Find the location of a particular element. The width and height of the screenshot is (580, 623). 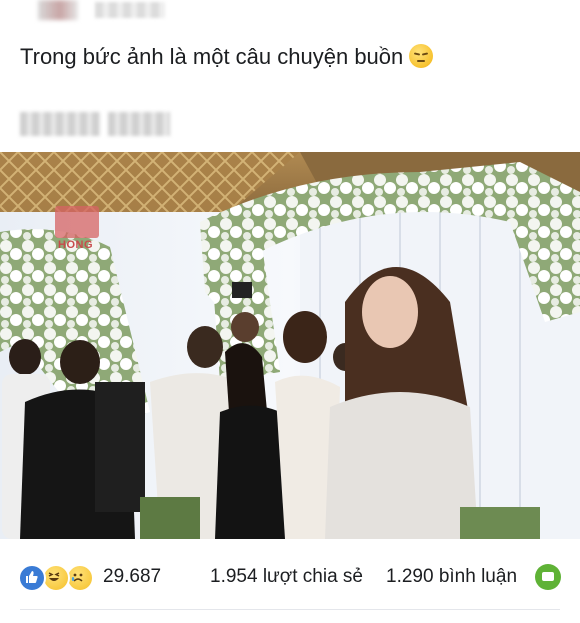

watermark-text: HONG is located at coordinates (75, 245).